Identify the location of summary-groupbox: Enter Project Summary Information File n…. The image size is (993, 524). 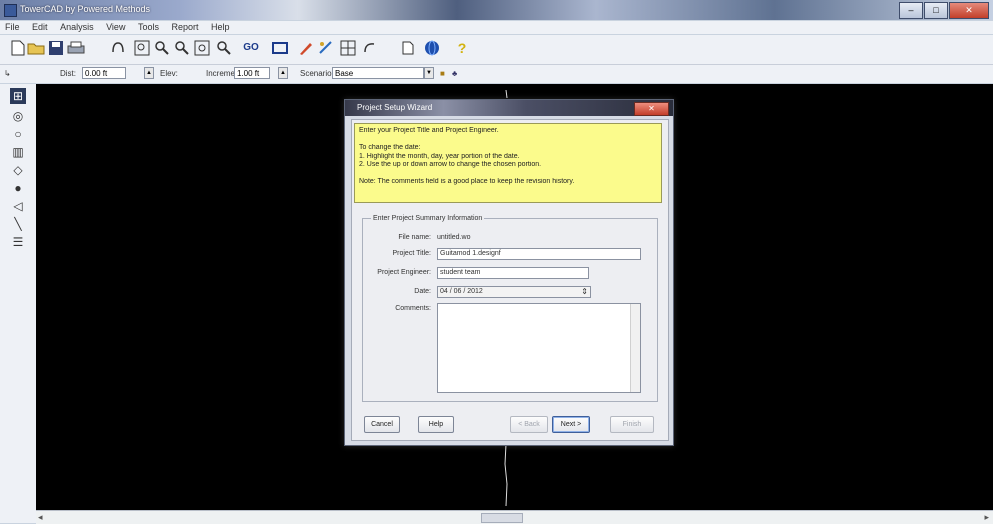
(510, 308).